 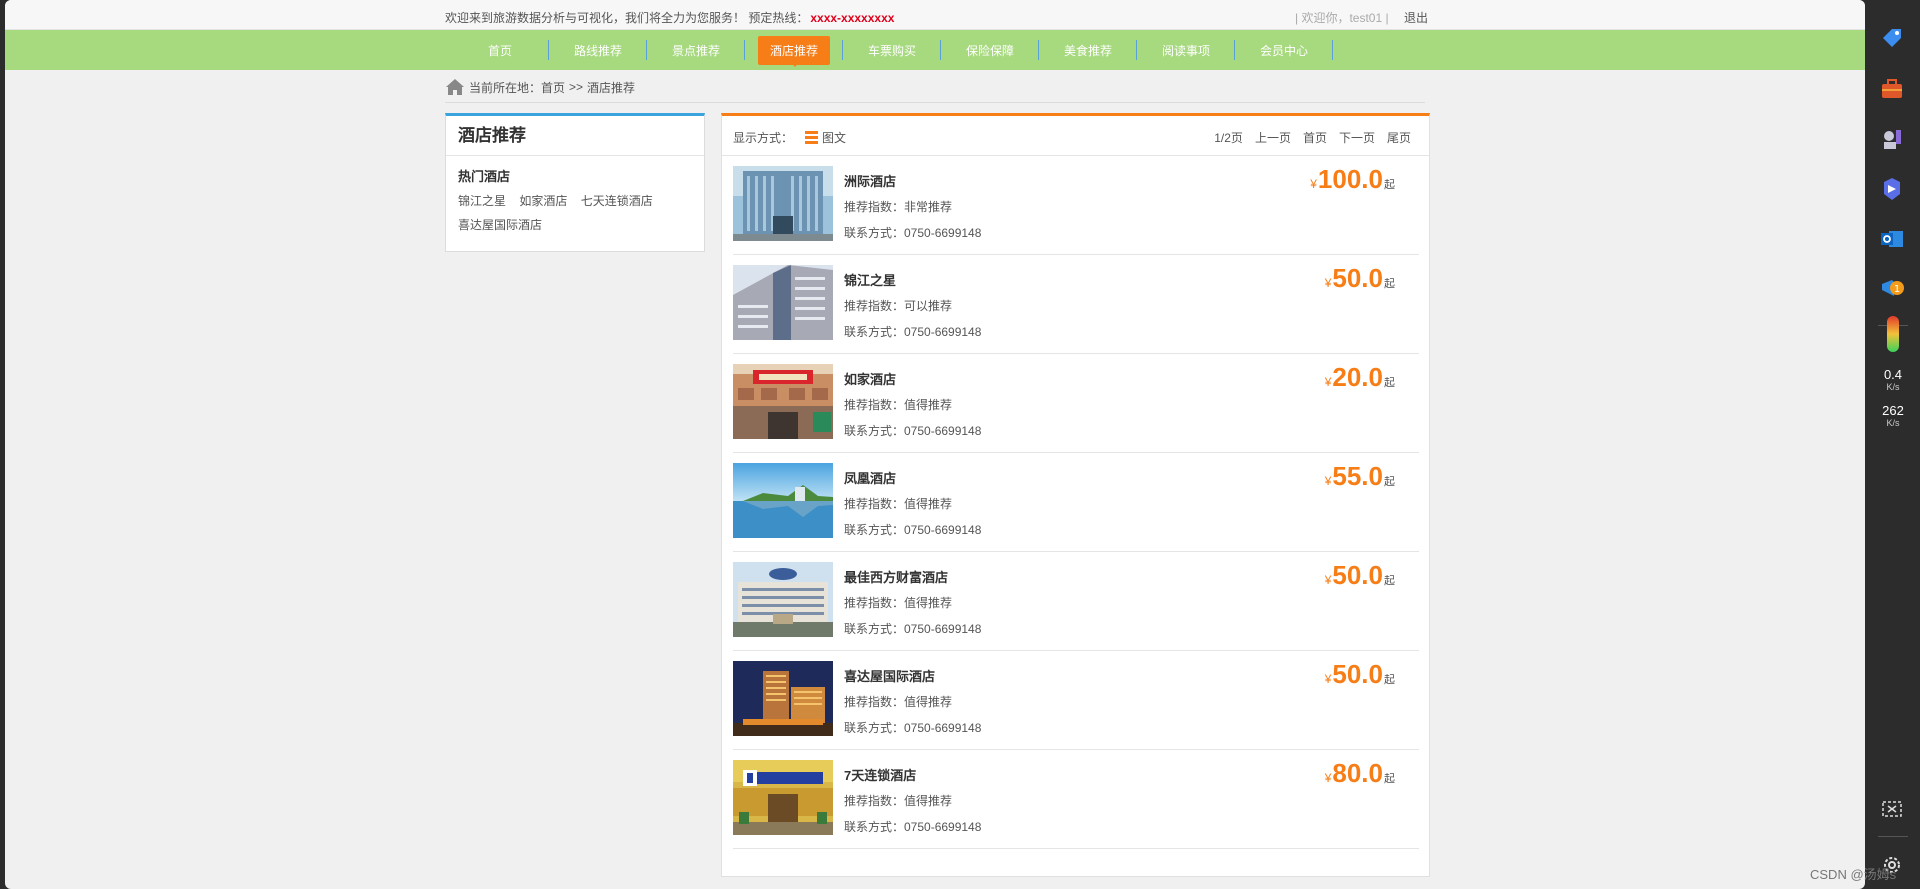 I want to click on memory-gauge, so click(x=1893, y=334).